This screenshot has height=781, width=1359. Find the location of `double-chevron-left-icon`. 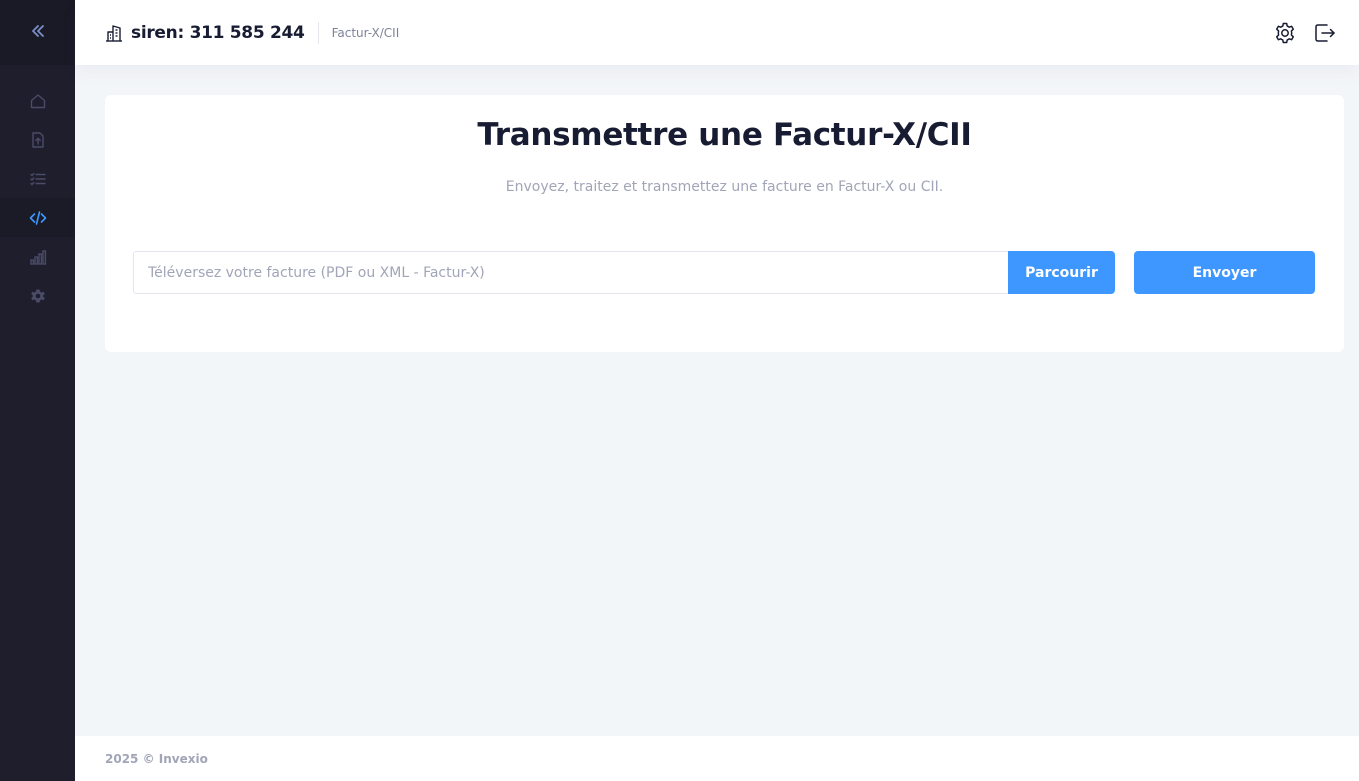

double-chevron-left-icon is located at coordinates (37, 30).